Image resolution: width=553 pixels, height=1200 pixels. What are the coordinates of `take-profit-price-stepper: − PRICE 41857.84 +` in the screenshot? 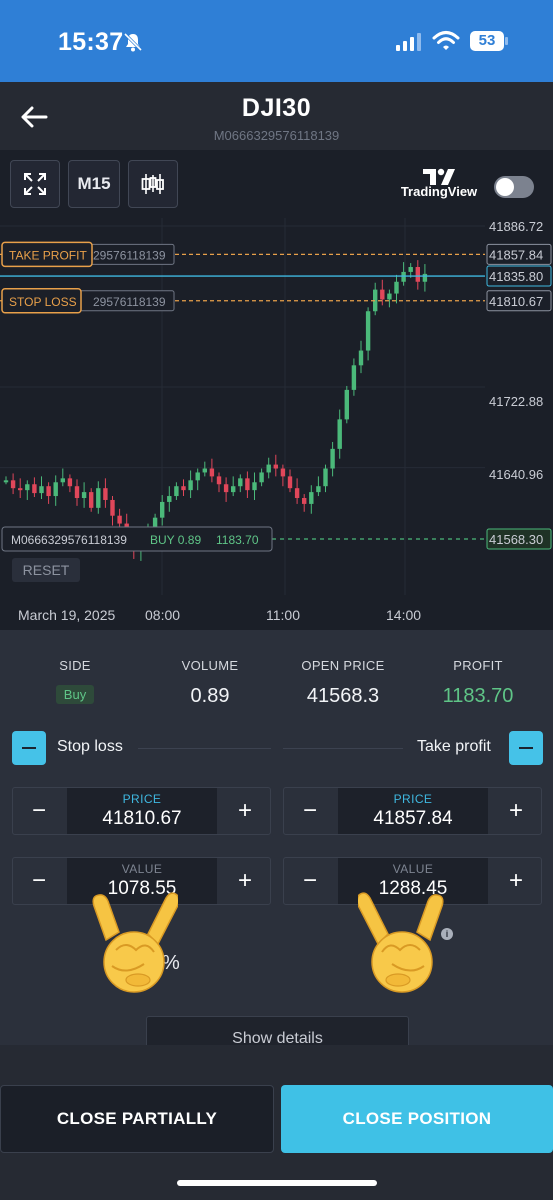 It's located at (412, 811).